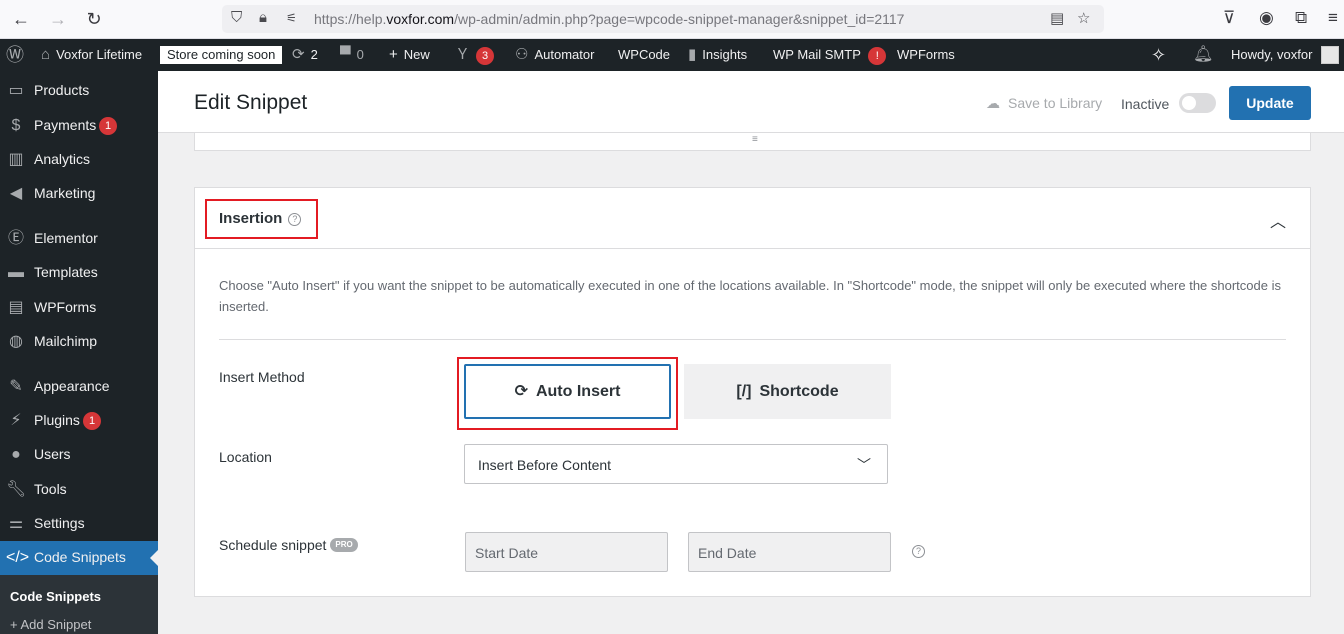  Describe the element at coordinates (79, 273) in the screenshot. I see `sidebar-item-templates: ▬ Templates` at that location.